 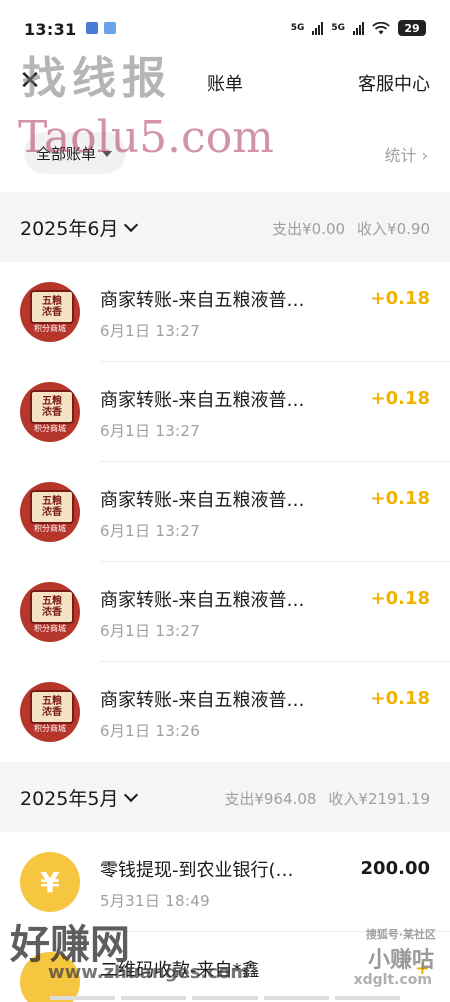 What do you see at coordinates (225, 29) in the screenshot?
I see `status-bar: 13:31 5G 5G 29` at bounding box center [225, 29].